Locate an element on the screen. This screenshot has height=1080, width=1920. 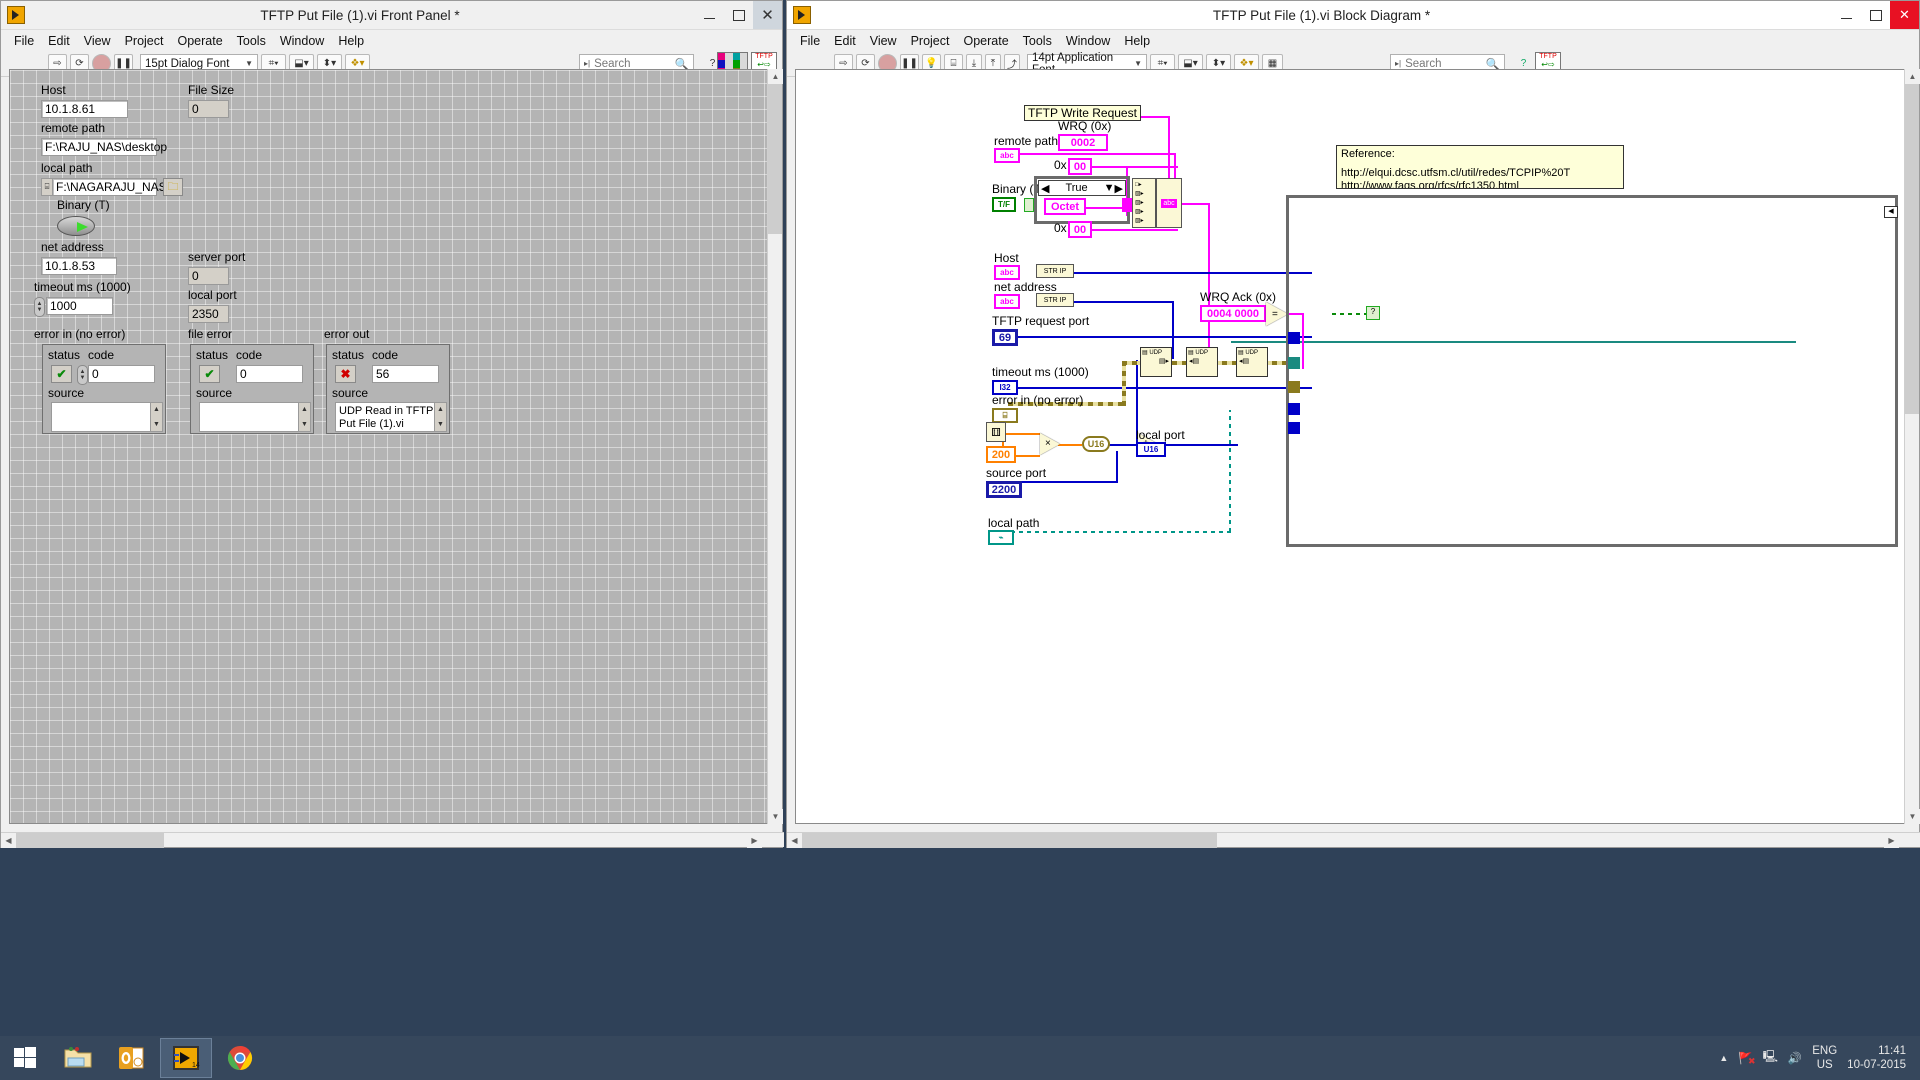
case-prev-arrow-icon: ◀ is located at coordinates (1045, 188).